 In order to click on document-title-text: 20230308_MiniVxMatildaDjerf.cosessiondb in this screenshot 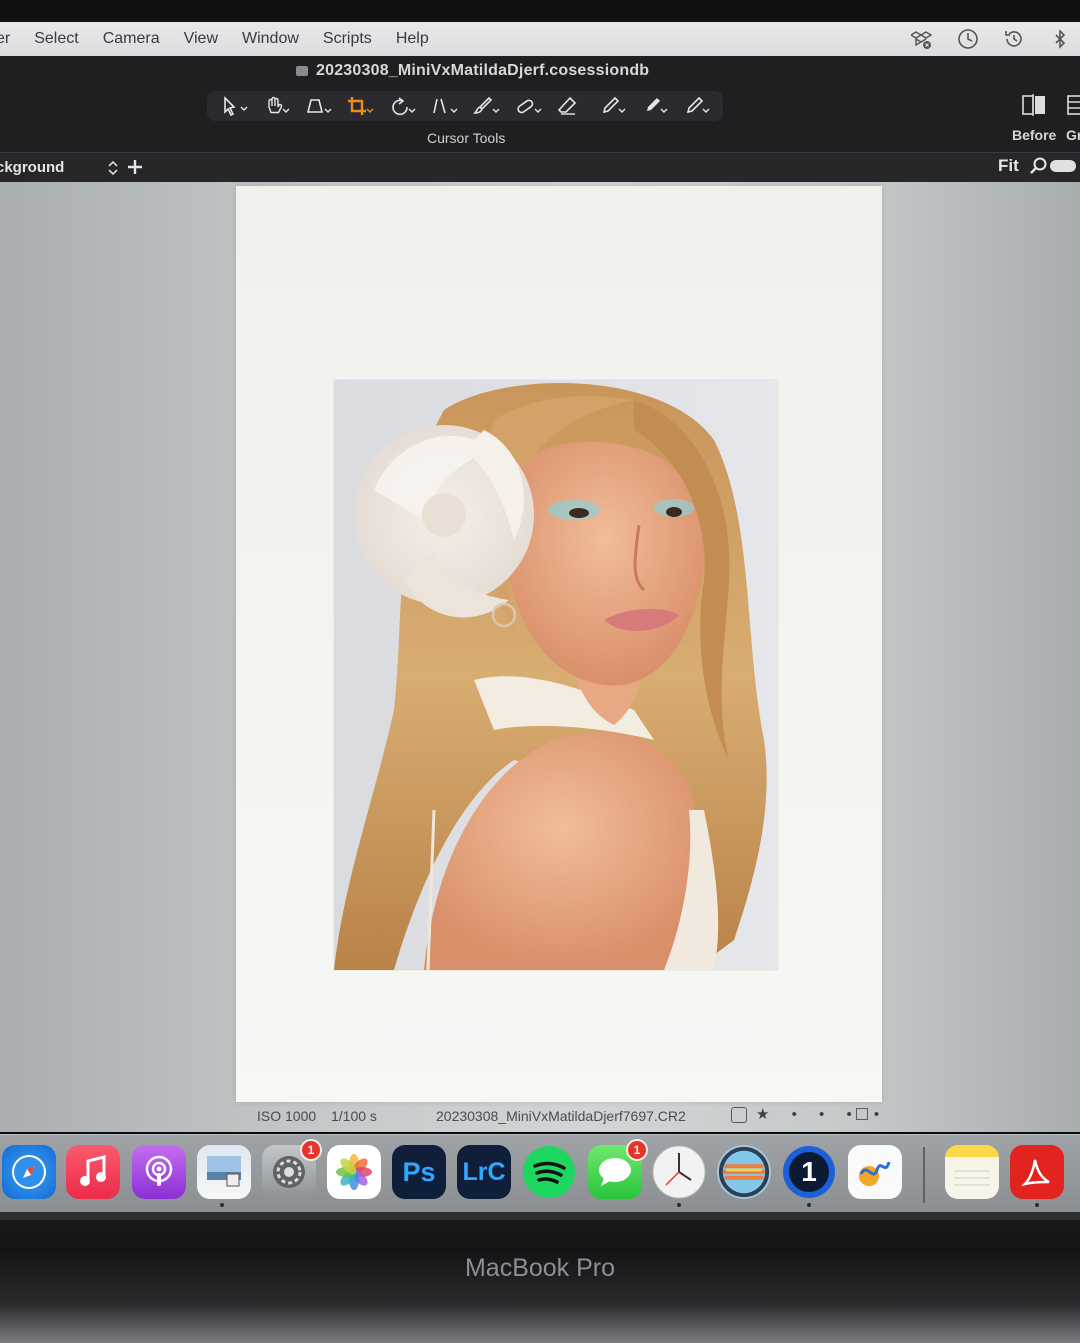, I will do `click(483, 70)`.